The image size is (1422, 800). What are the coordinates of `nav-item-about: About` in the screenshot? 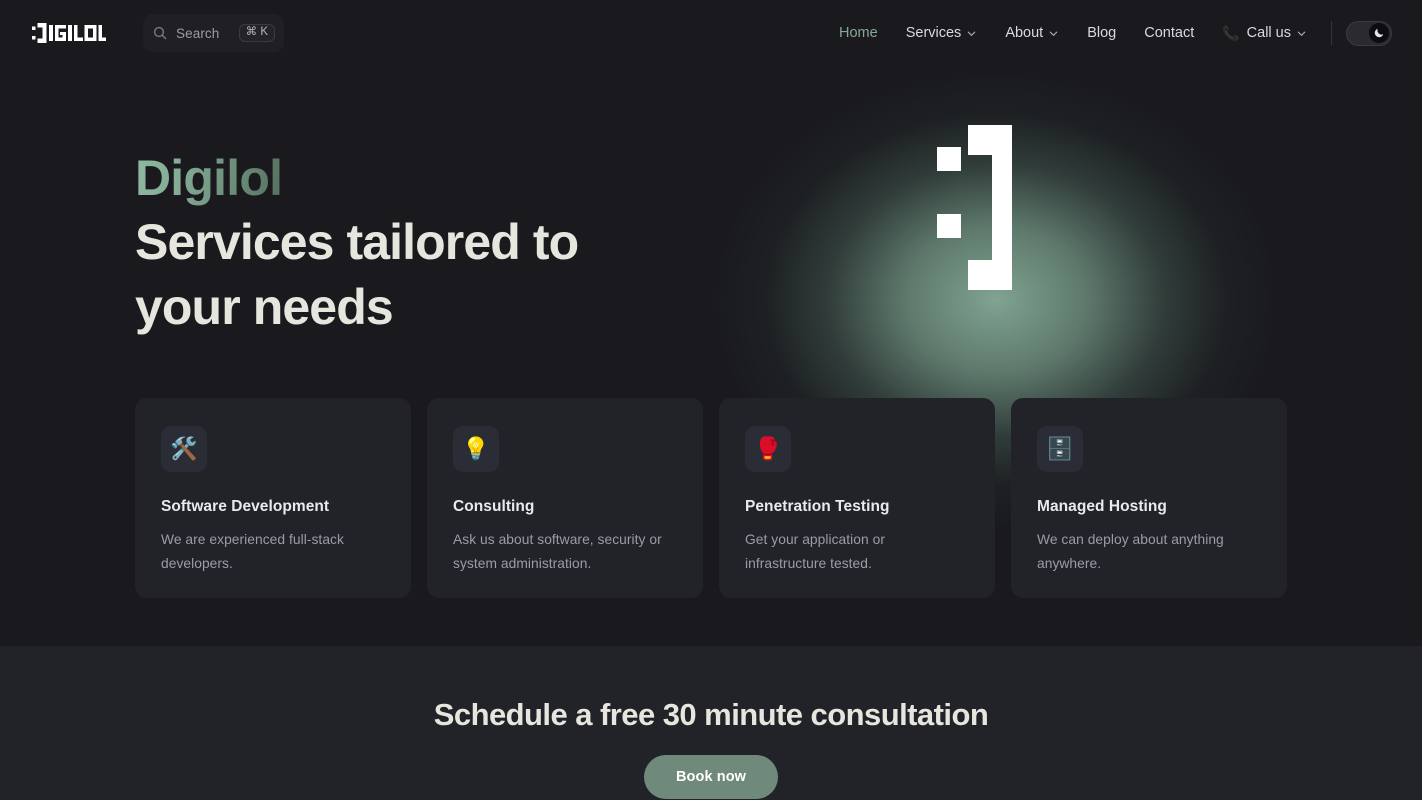 It's located at (1032, 33).